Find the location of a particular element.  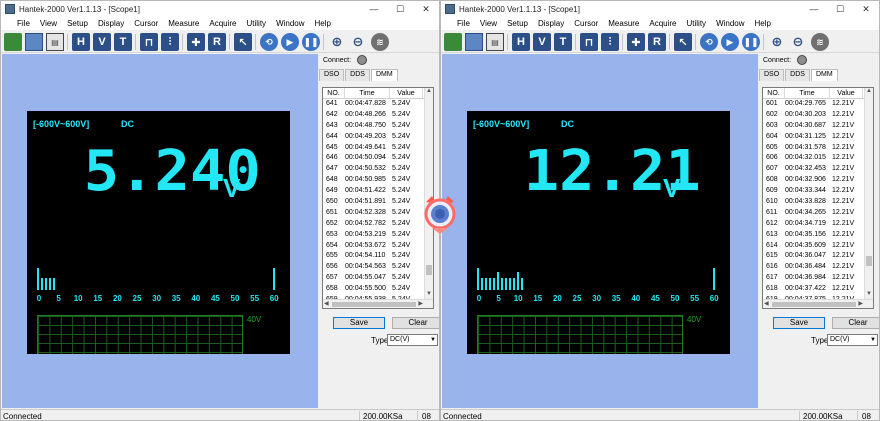

table-row: 605 00:04:31.578 12.21V is located at coordinates (818, 148).